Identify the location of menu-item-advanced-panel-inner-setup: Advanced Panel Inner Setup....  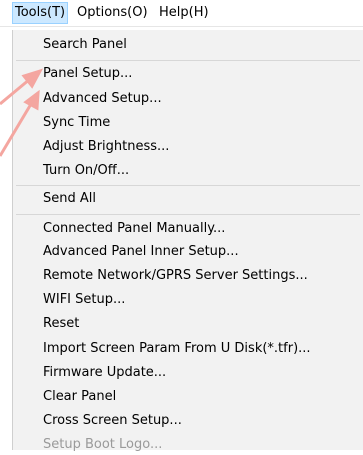
(141, 252).